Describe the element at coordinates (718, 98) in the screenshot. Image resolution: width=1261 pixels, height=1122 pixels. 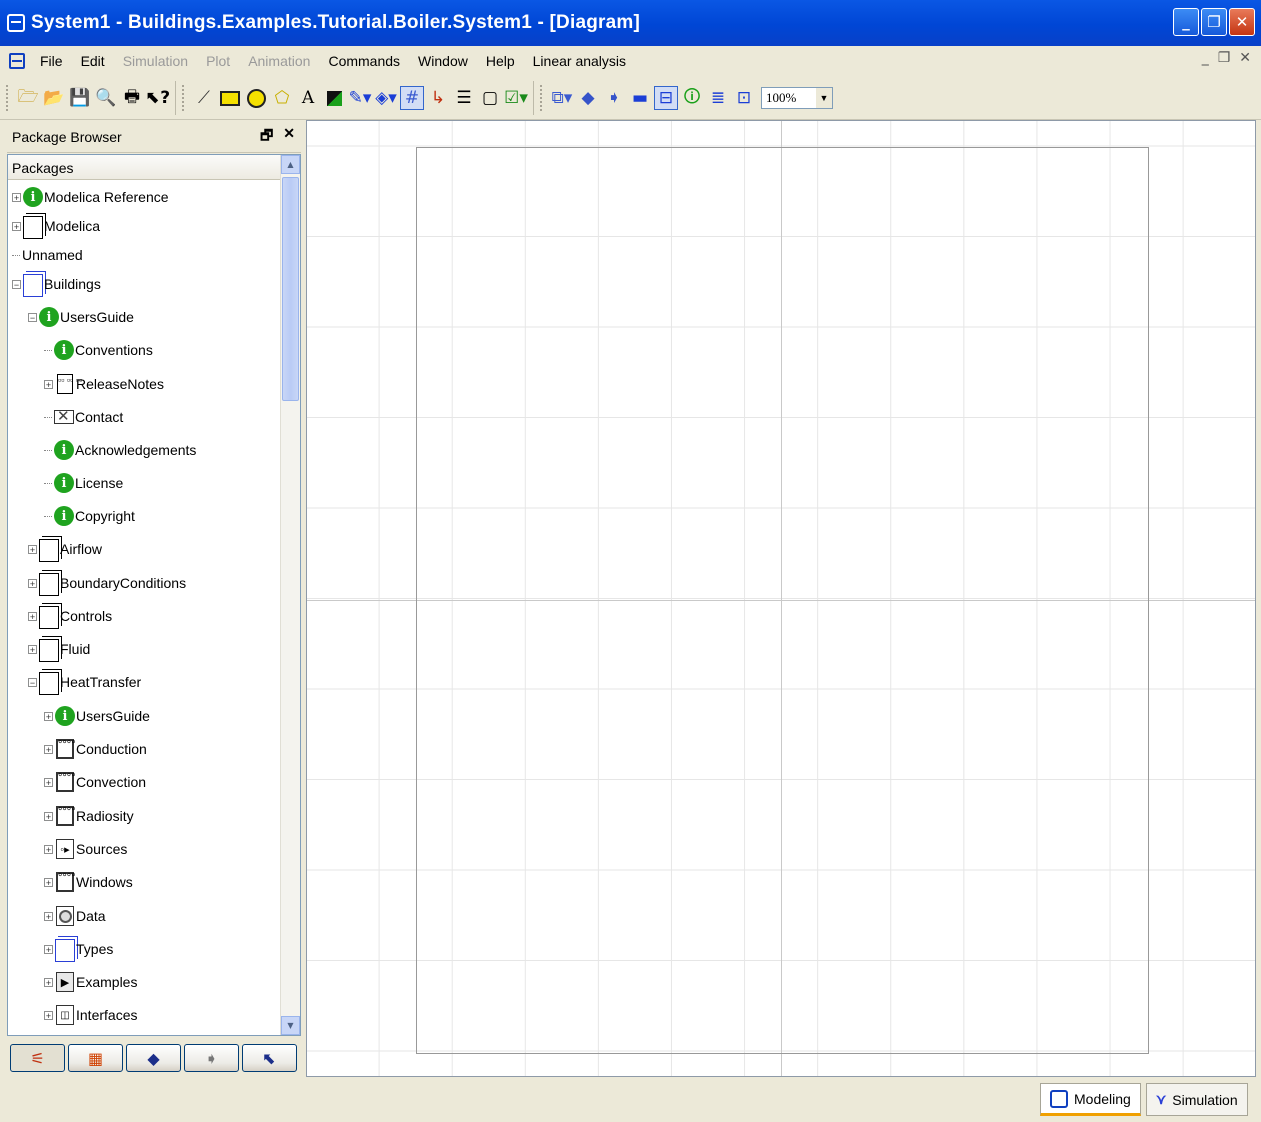
I see `modelica-text-icon: ≣` at that location.